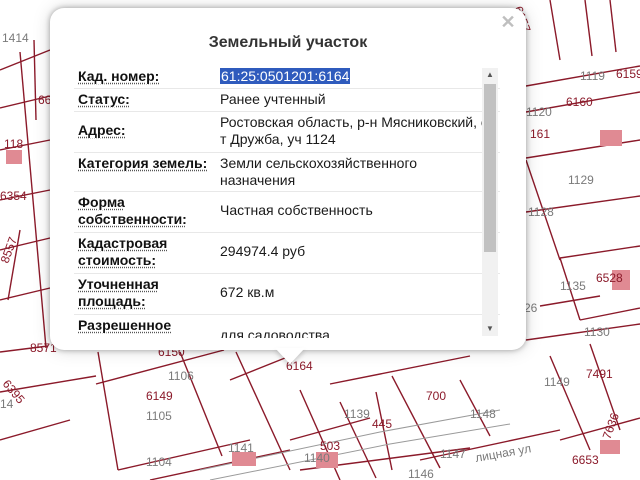 Image resolution: width=640 pixels, height=480 pixels. Describe the element at coordinates (104, 99) in the screenshot. I see `status-label: Статус:` at that location.